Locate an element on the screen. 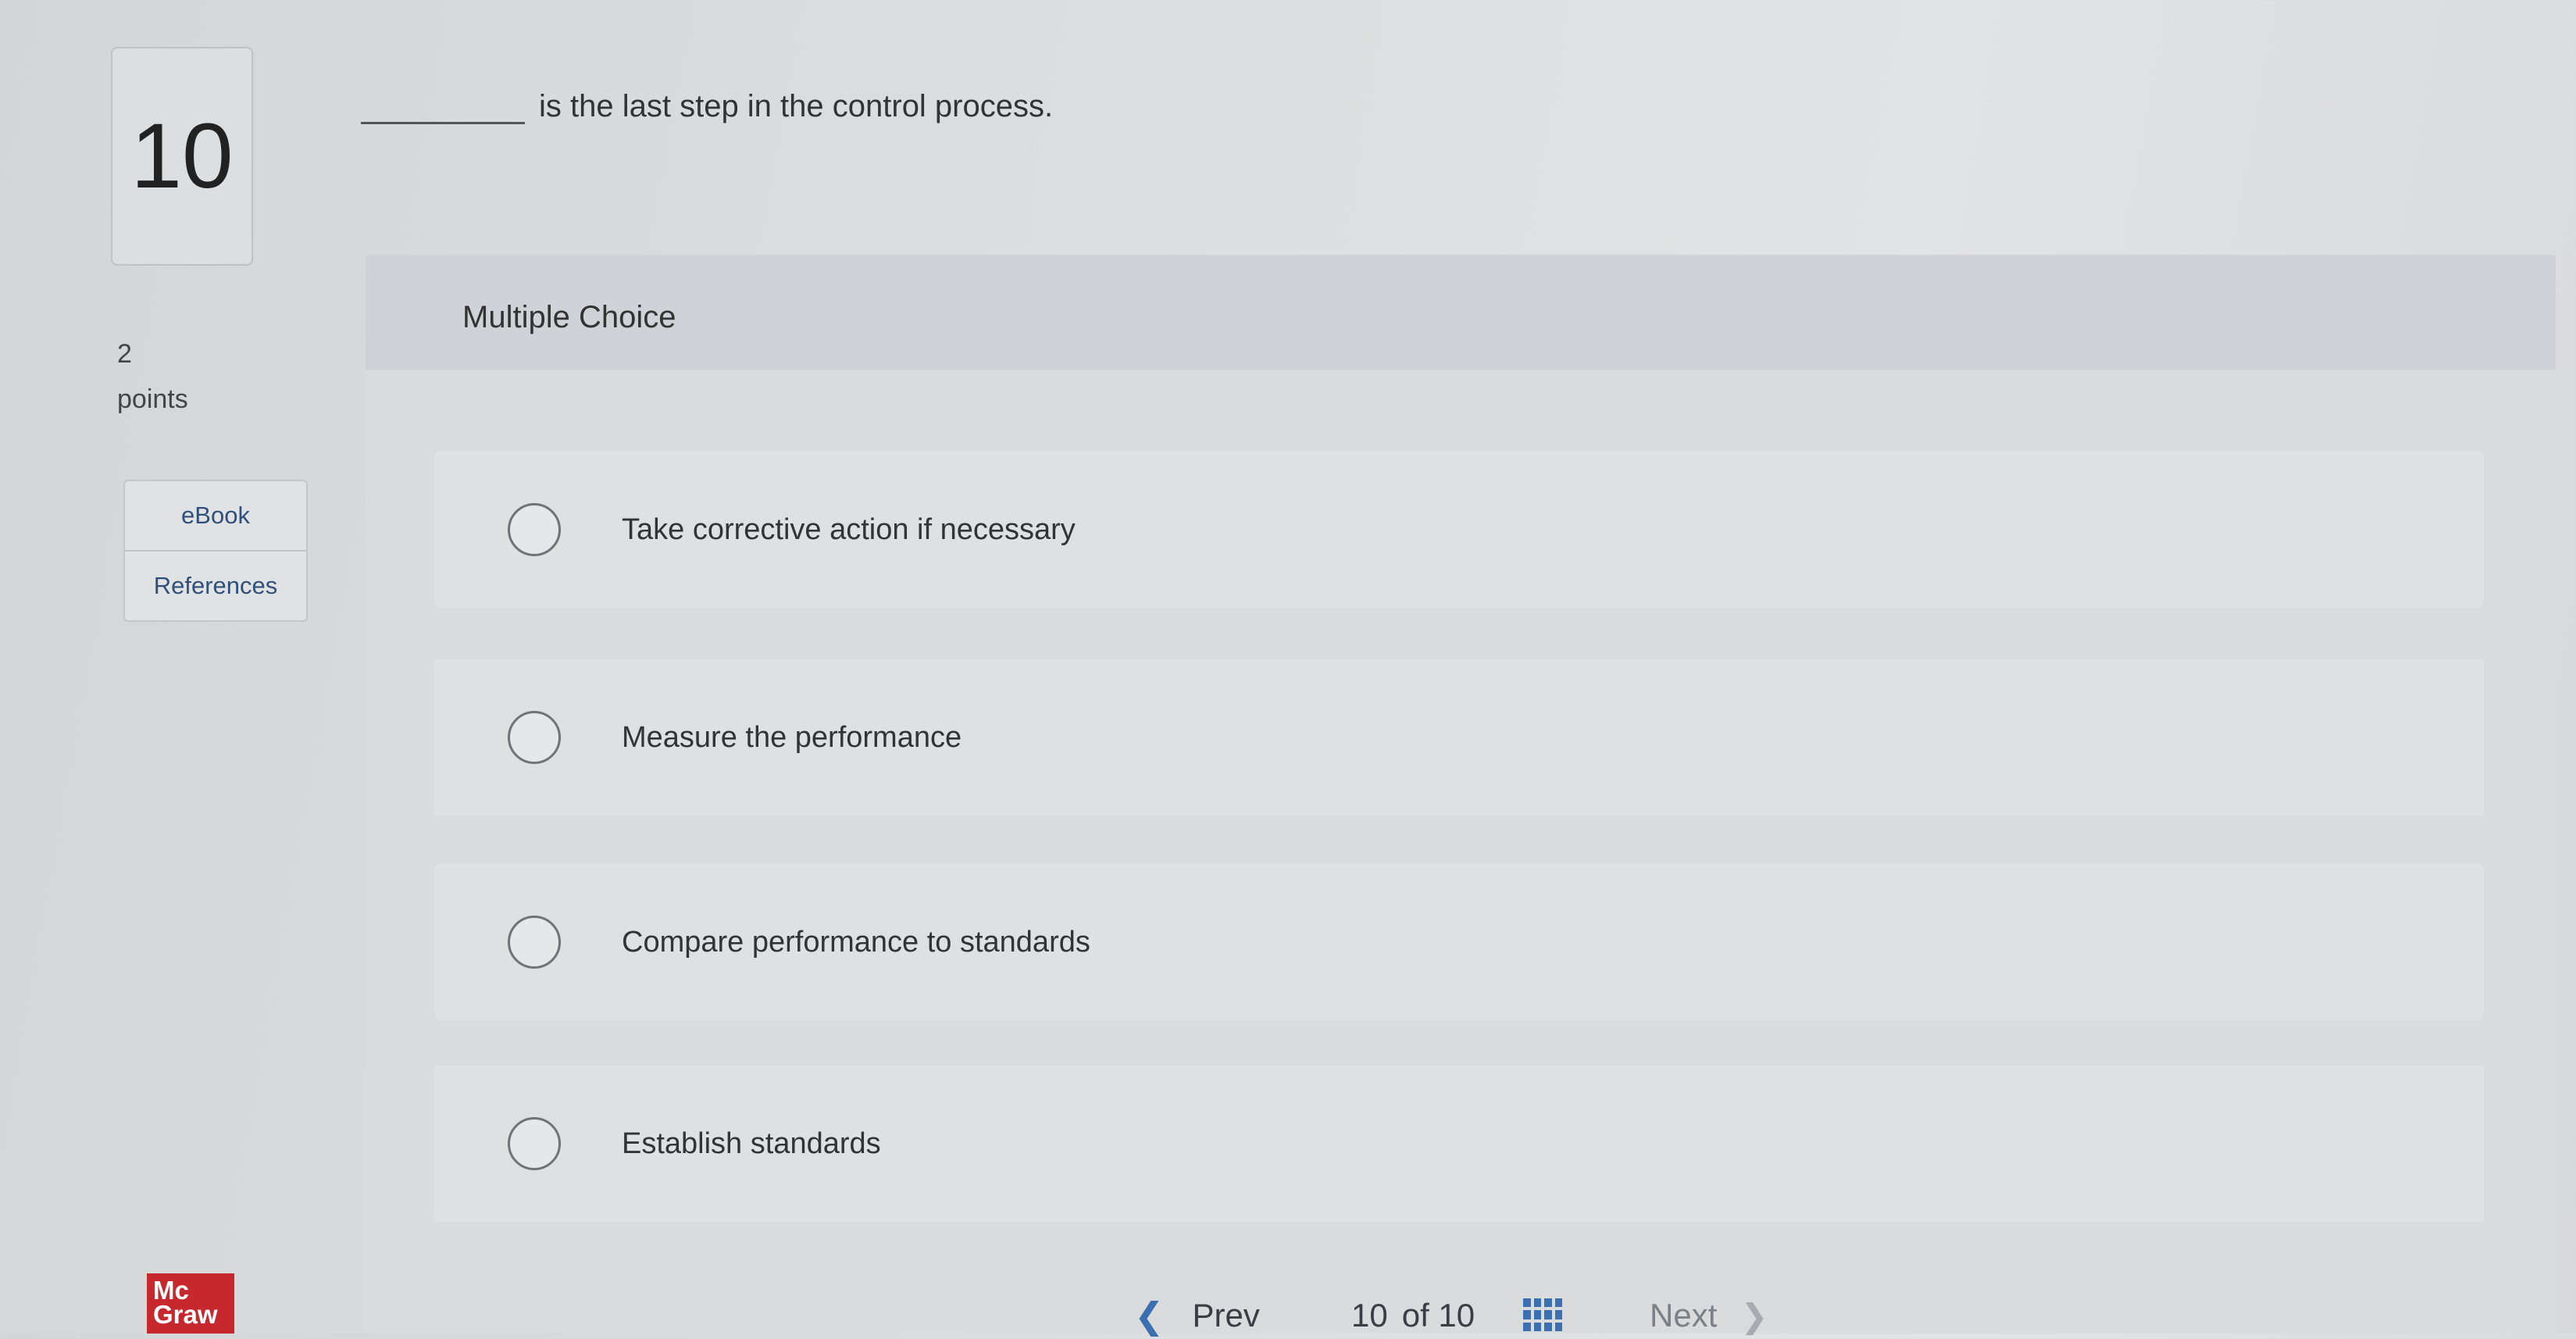  next-button: Next ❯ is located at coordinates (1709, 1315).